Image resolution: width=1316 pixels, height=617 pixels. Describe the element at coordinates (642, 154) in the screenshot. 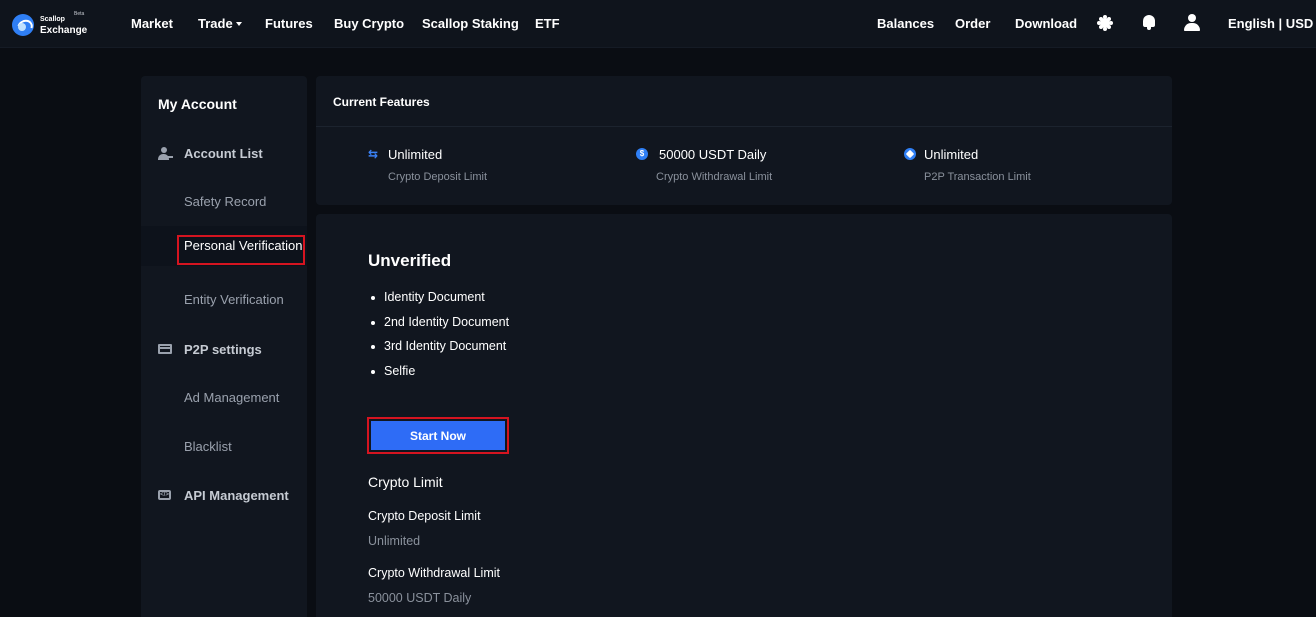

I see `dollar-coin-icon: $` at that location.